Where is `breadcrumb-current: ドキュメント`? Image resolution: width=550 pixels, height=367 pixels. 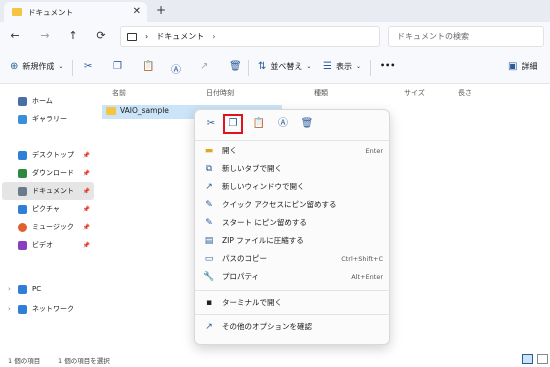
breadcrumb-current: ドキュメント is located at coordinates (180, 36).